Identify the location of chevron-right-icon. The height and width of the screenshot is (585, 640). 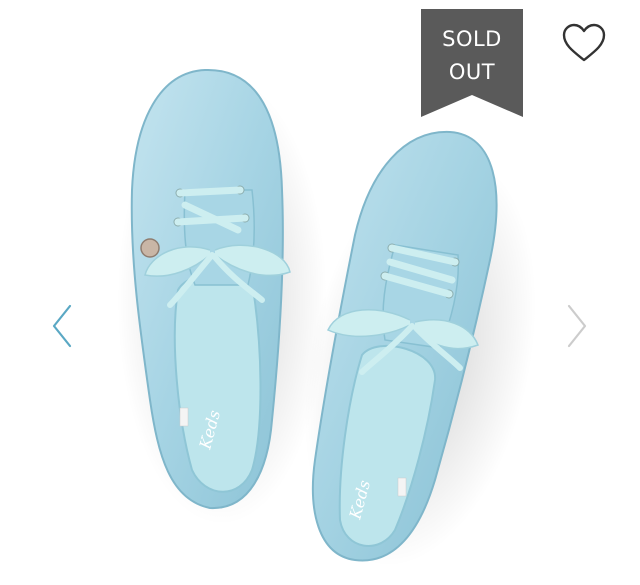
(577, 326).